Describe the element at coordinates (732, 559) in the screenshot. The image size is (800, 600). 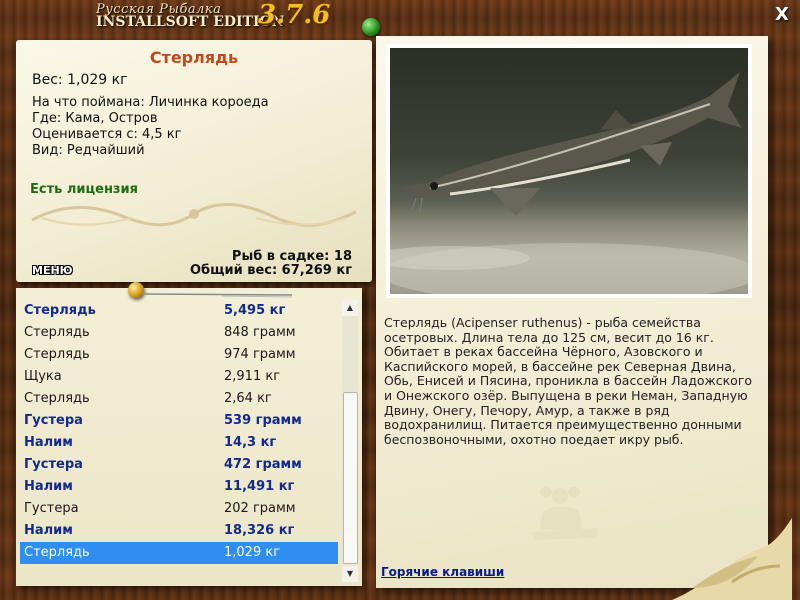
I see `page-curl-ornament` at that location.